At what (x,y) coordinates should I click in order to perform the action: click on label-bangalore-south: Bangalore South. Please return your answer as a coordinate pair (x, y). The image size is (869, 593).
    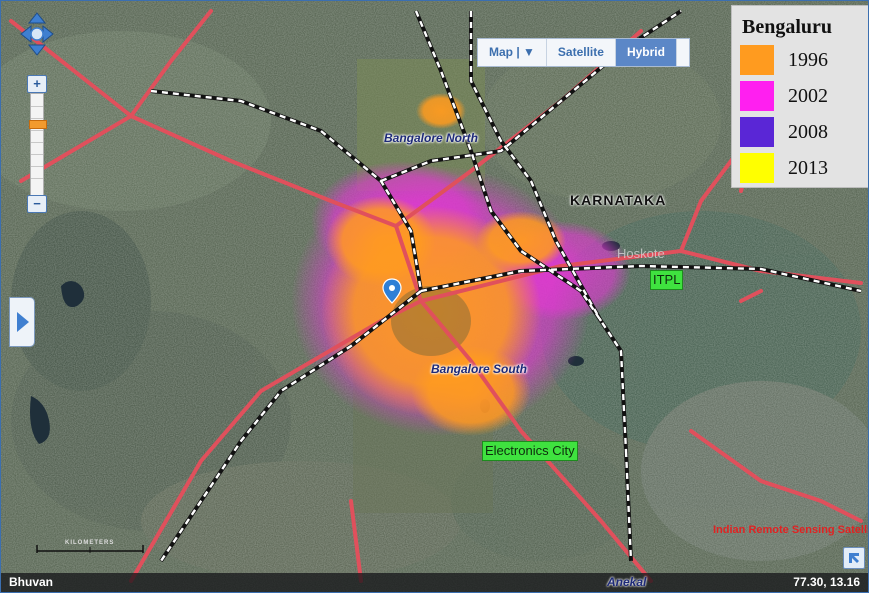
    Looking at the image, I should click on (479, 369).